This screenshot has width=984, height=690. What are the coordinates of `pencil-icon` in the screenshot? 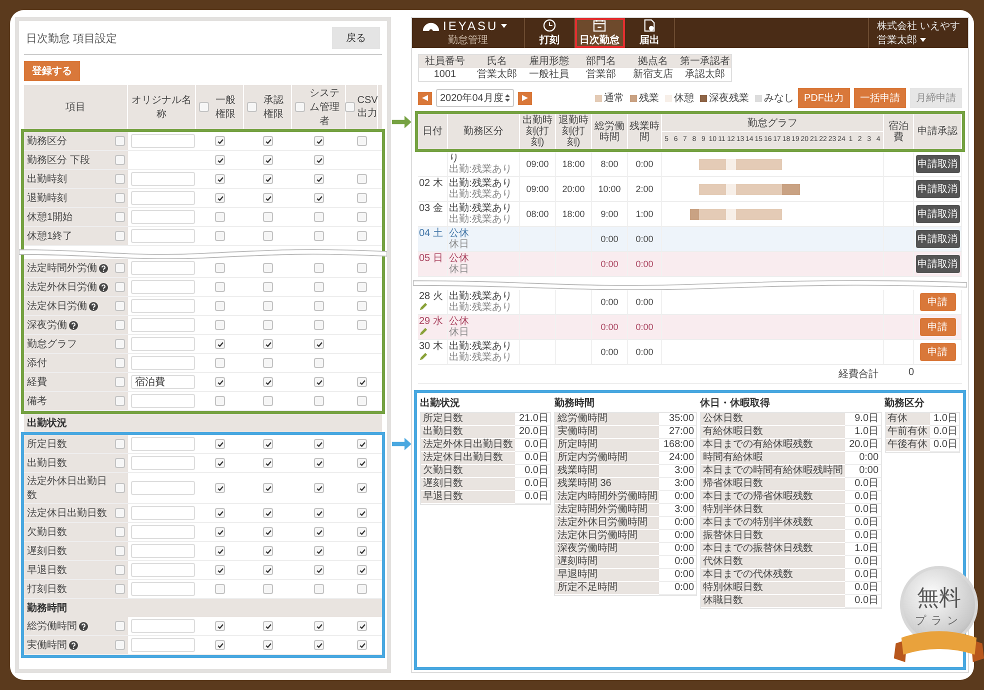 It's located at (423, 356).